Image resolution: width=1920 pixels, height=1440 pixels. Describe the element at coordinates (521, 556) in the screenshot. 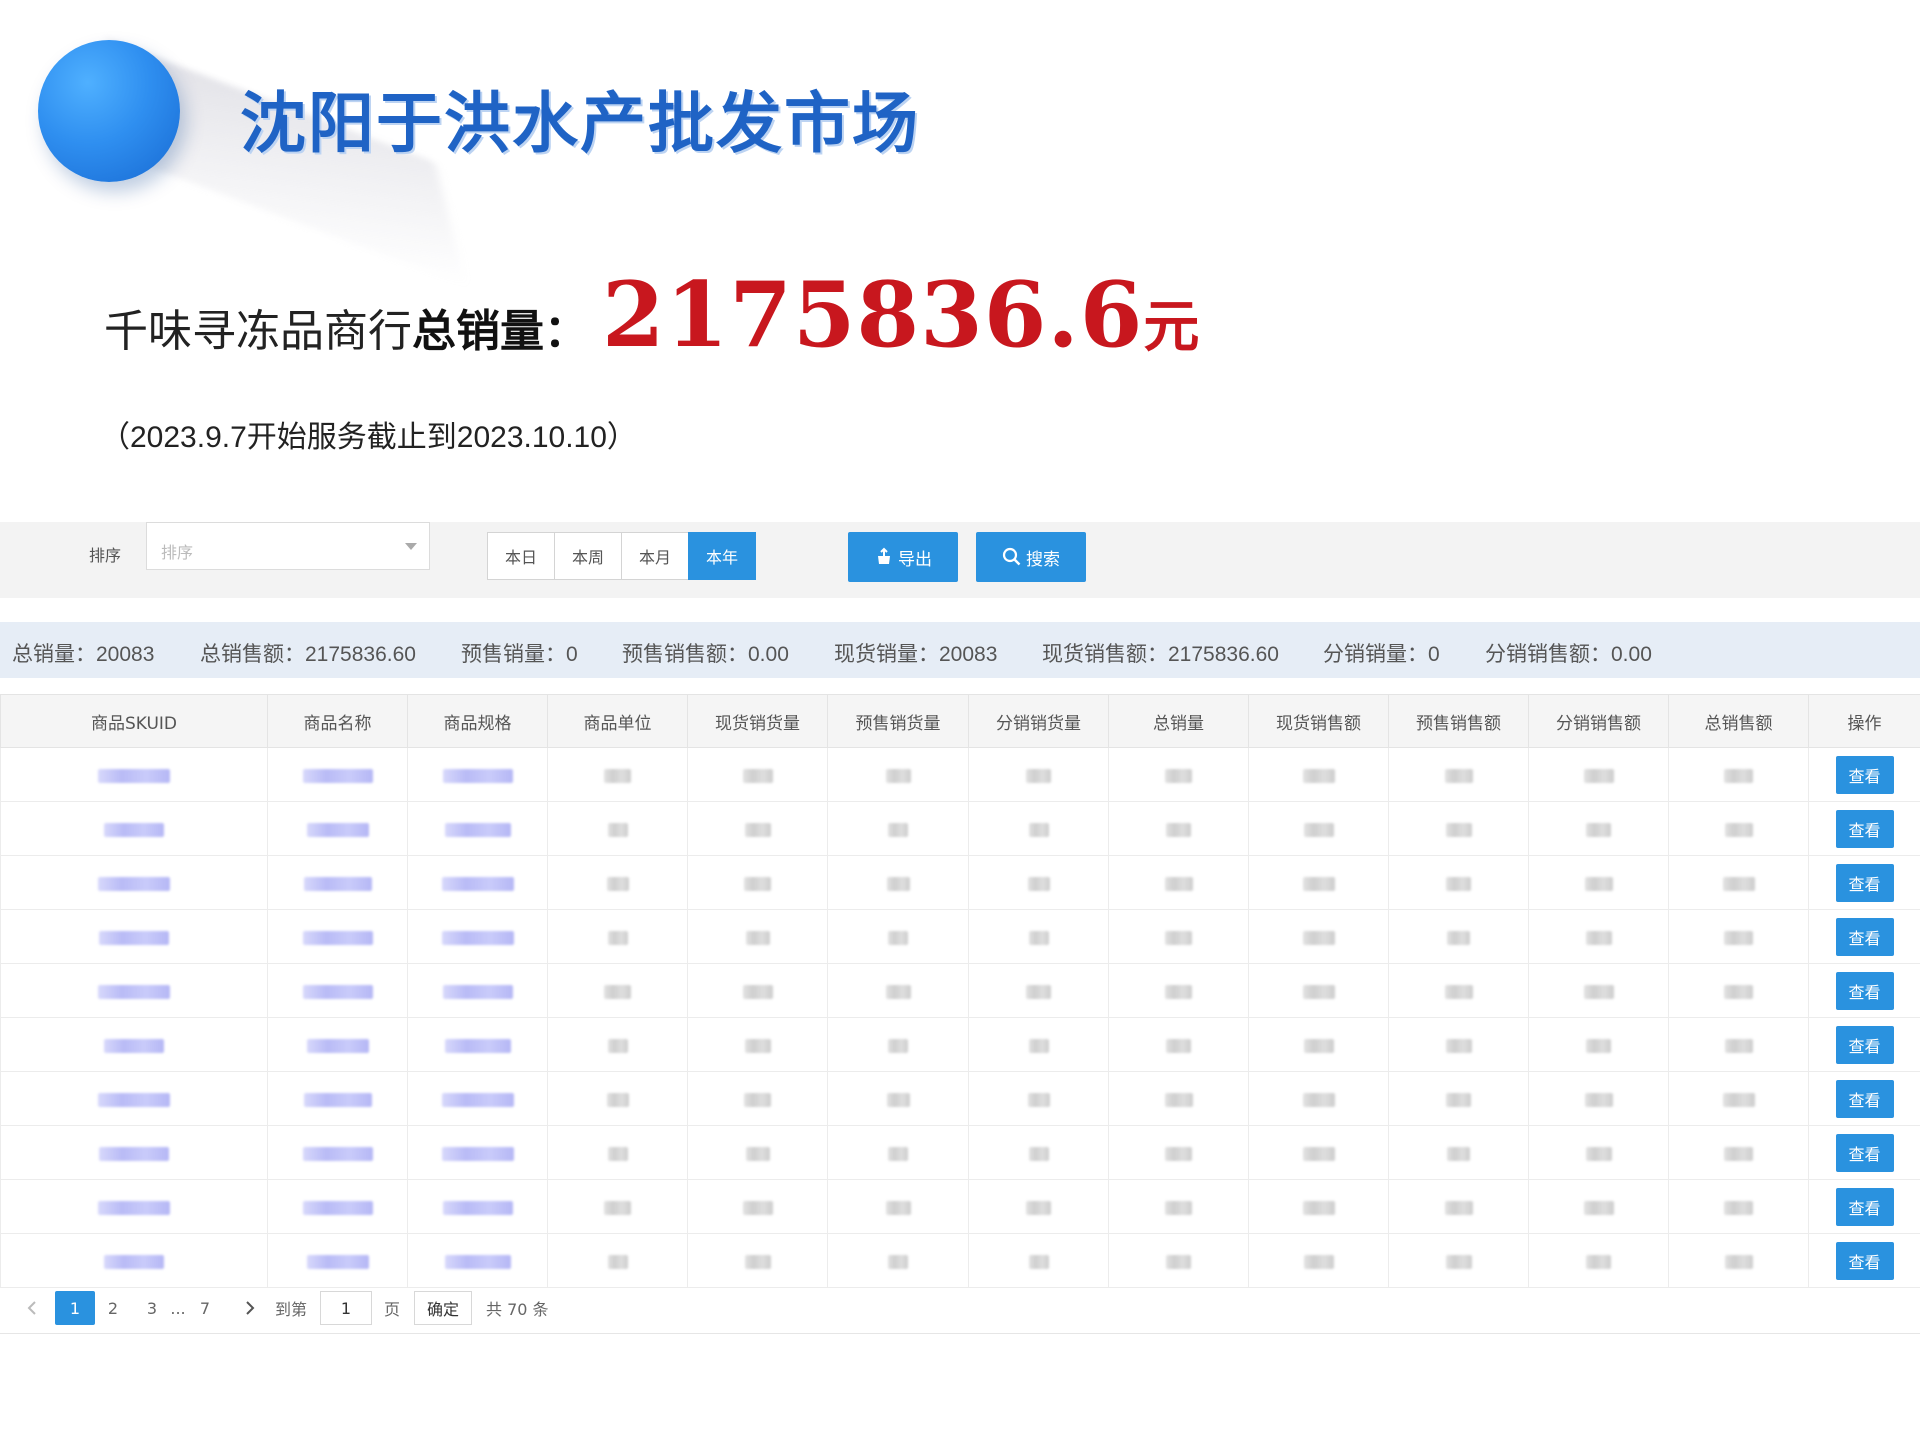

I see `range-today-button: 本日` at that location.